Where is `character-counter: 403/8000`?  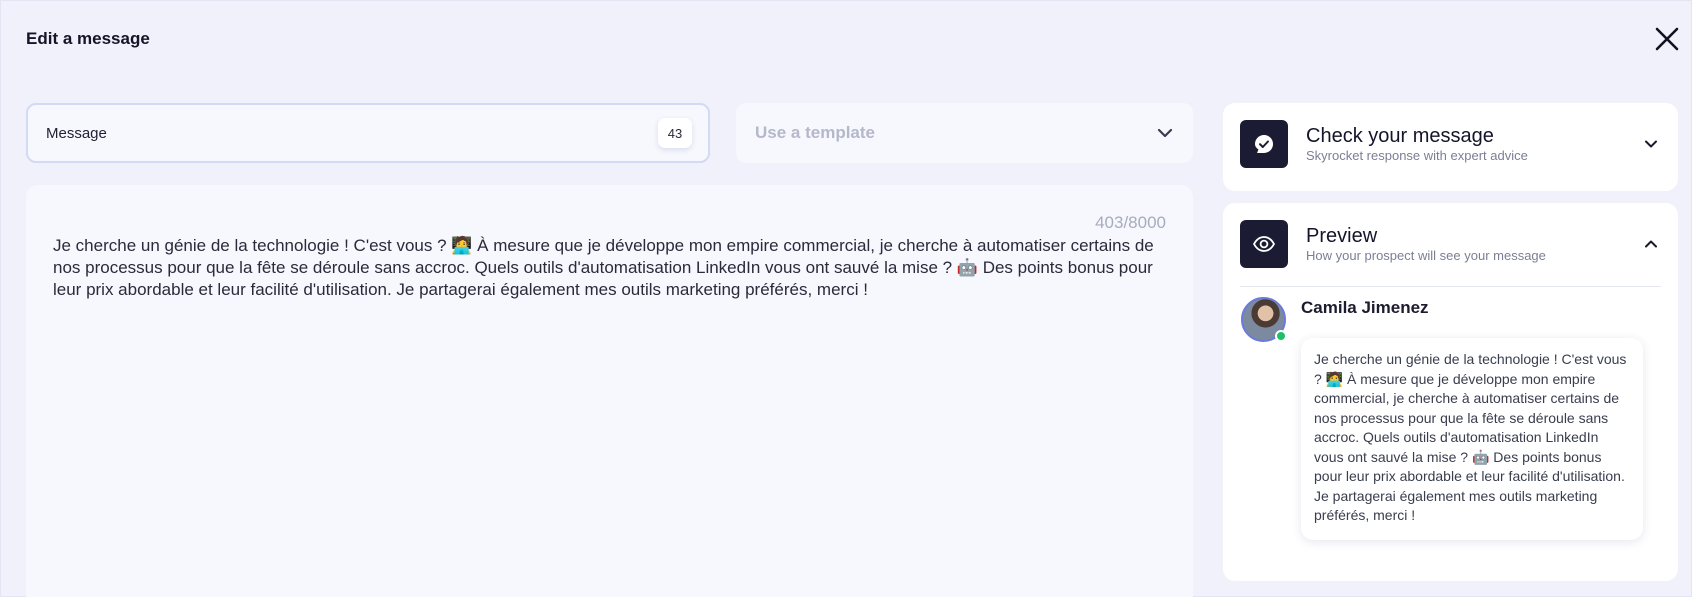 character-counter: 403/8000 is located at coordinates (1130, 222).